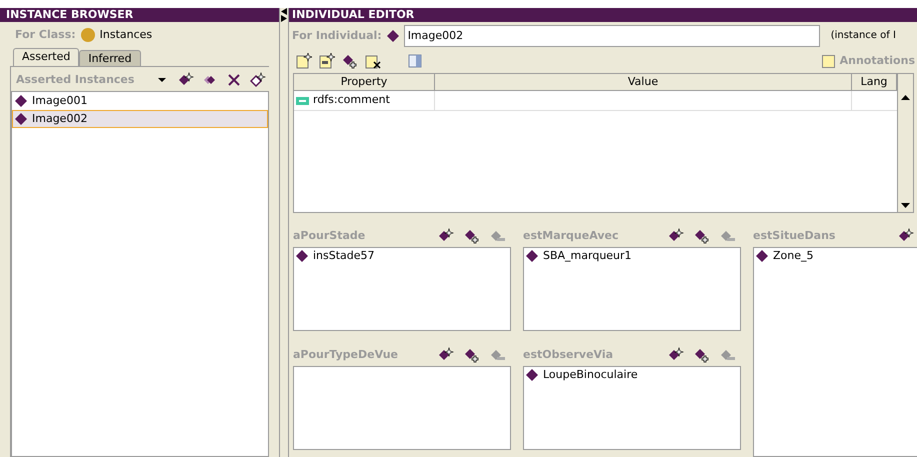  I want to click on property-label: estObserveVia, so click(568, 354).